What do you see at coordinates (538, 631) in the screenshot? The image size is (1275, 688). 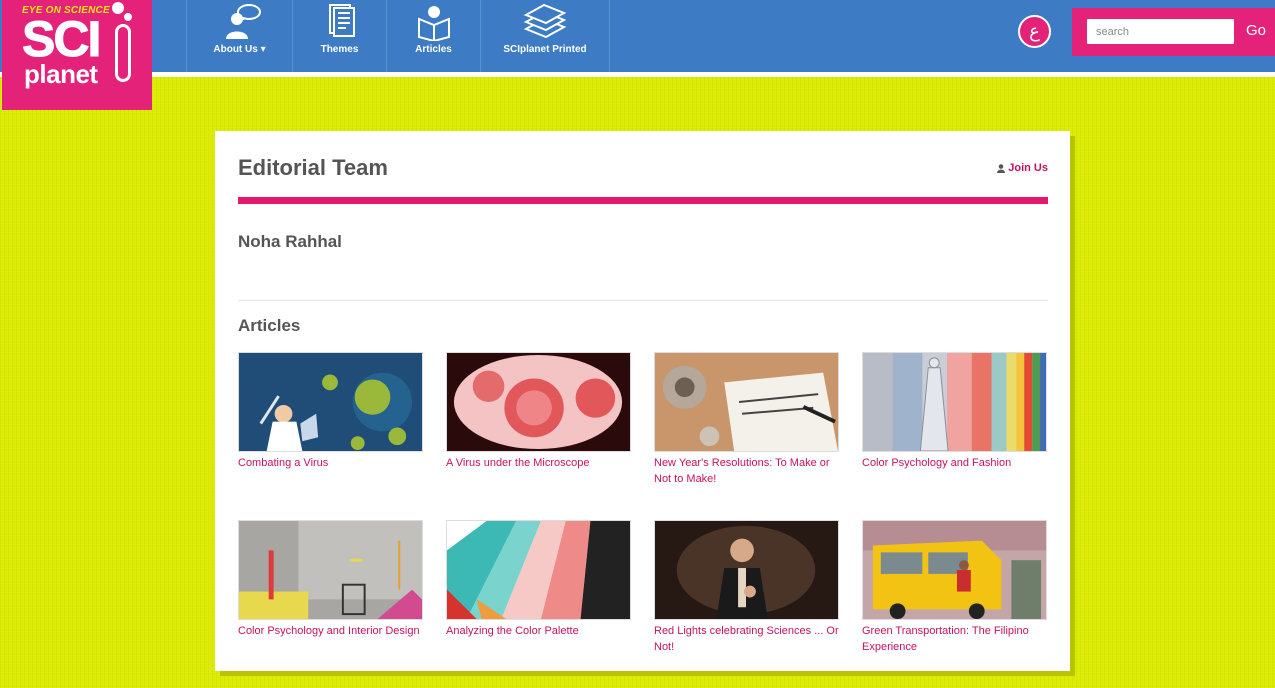 I see `article-title: Analyzing the Color Palette` at bounding box center [538, 631].